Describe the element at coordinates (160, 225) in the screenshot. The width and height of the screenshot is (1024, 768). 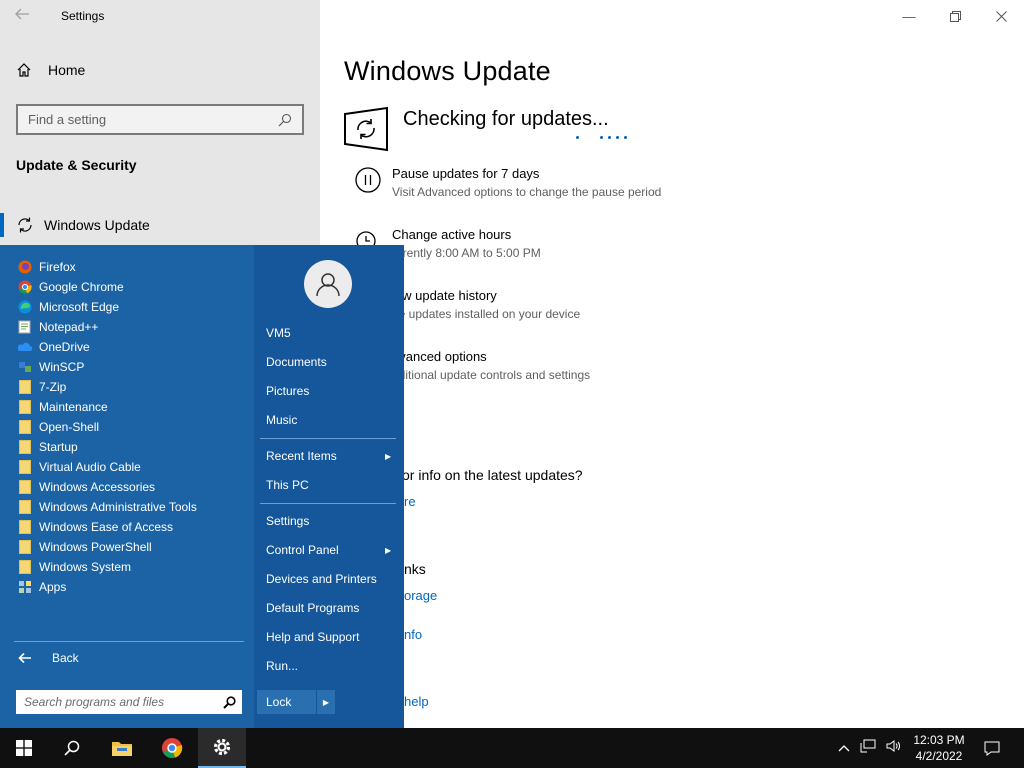
I see `nav-windows-update: Windows Update` at that location.